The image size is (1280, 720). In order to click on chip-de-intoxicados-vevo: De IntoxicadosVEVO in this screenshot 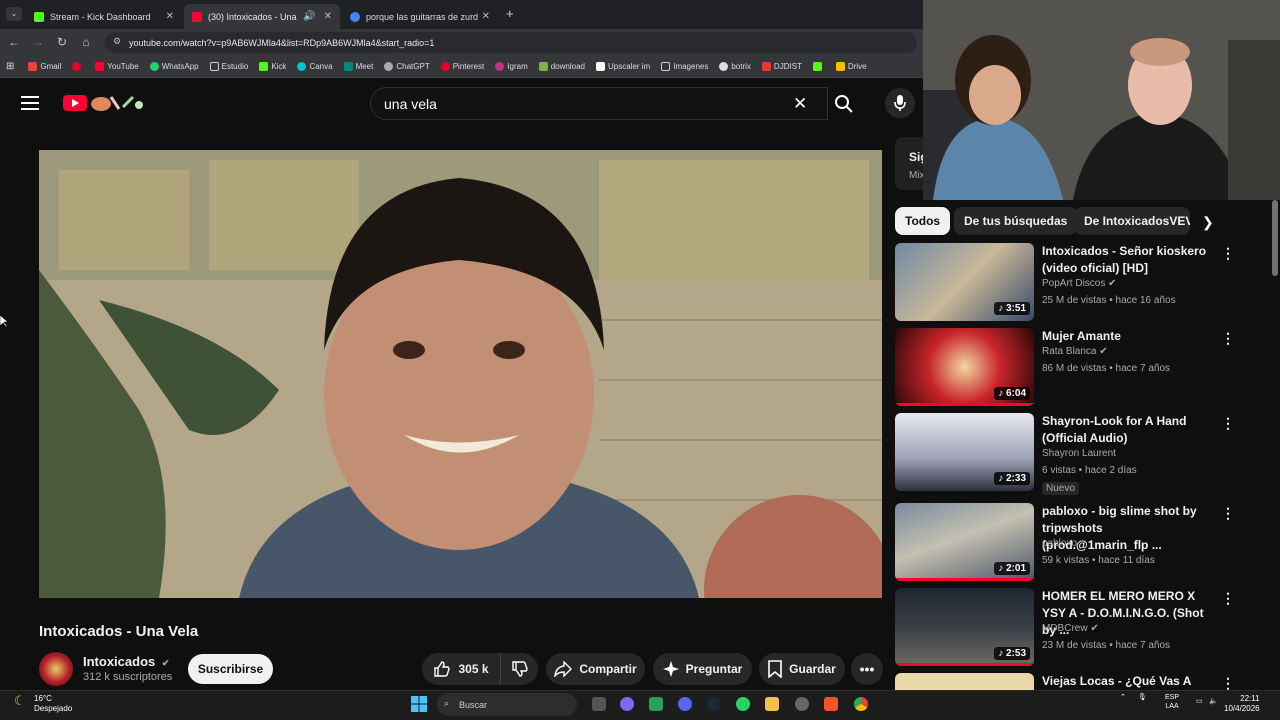, I will do `click(1132, 221)`.